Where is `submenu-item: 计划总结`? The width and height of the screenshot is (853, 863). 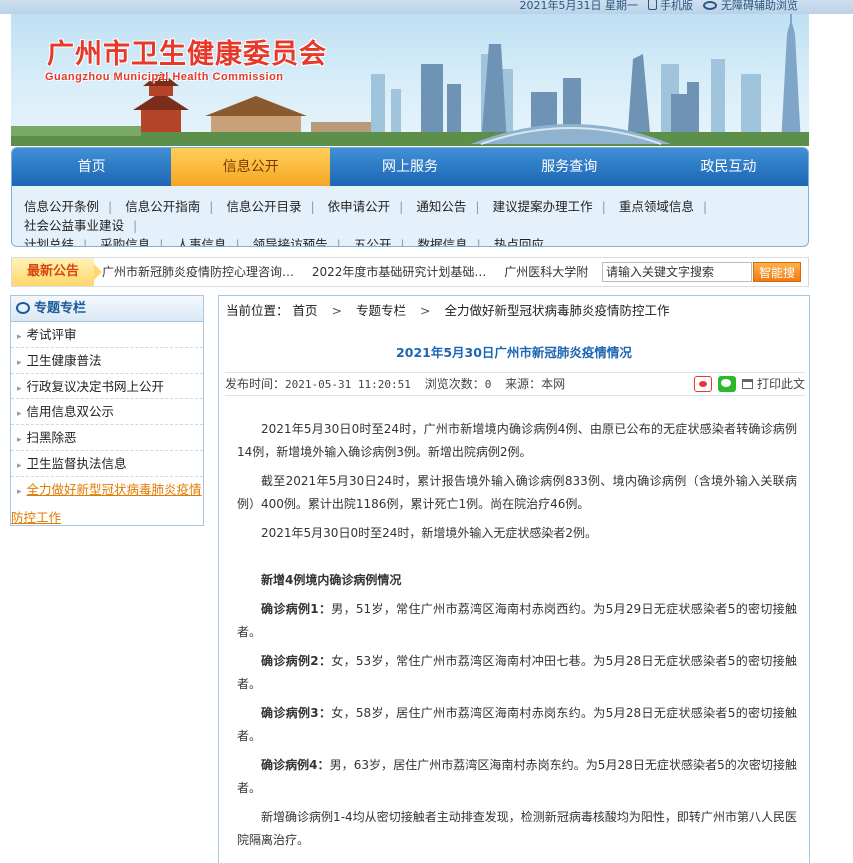 submenu-item: 计划总结 is located at coordinates (49, 240).